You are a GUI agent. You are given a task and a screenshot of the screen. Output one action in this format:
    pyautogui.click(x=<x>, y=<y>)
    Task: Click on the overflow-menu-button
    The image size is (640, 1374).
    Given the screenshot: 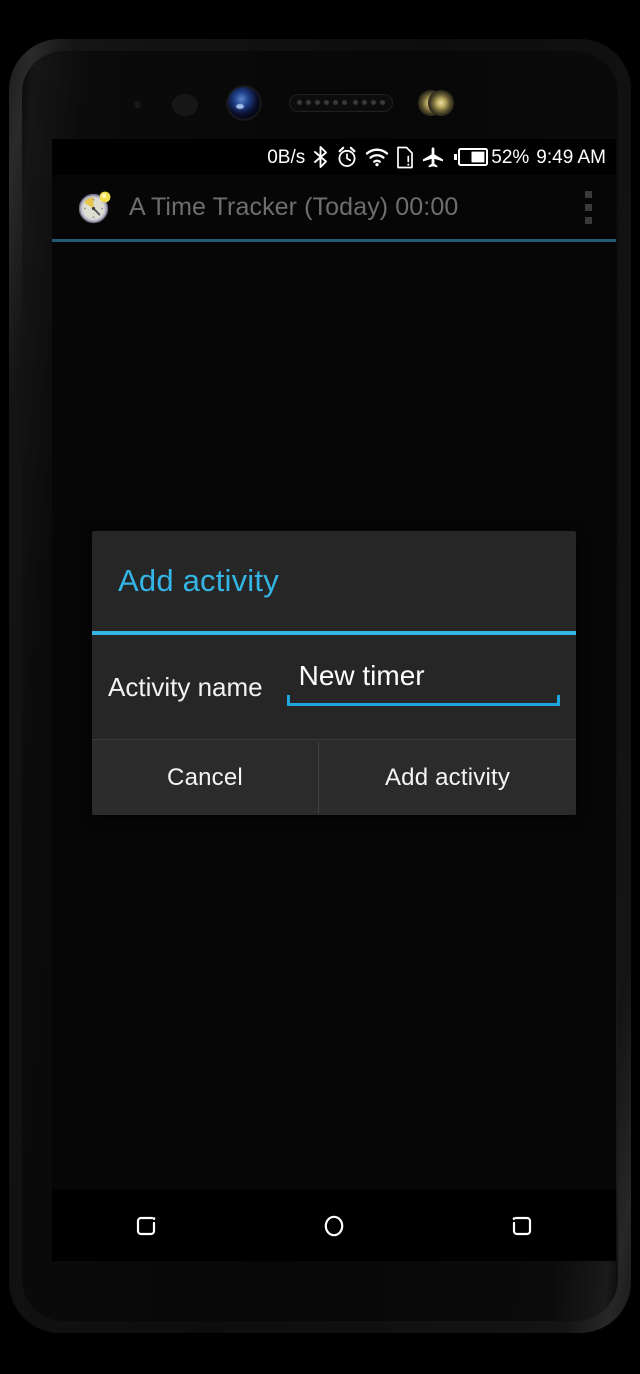 What is the action you would take?
    pyautogui.click(x=588, y=207)
    